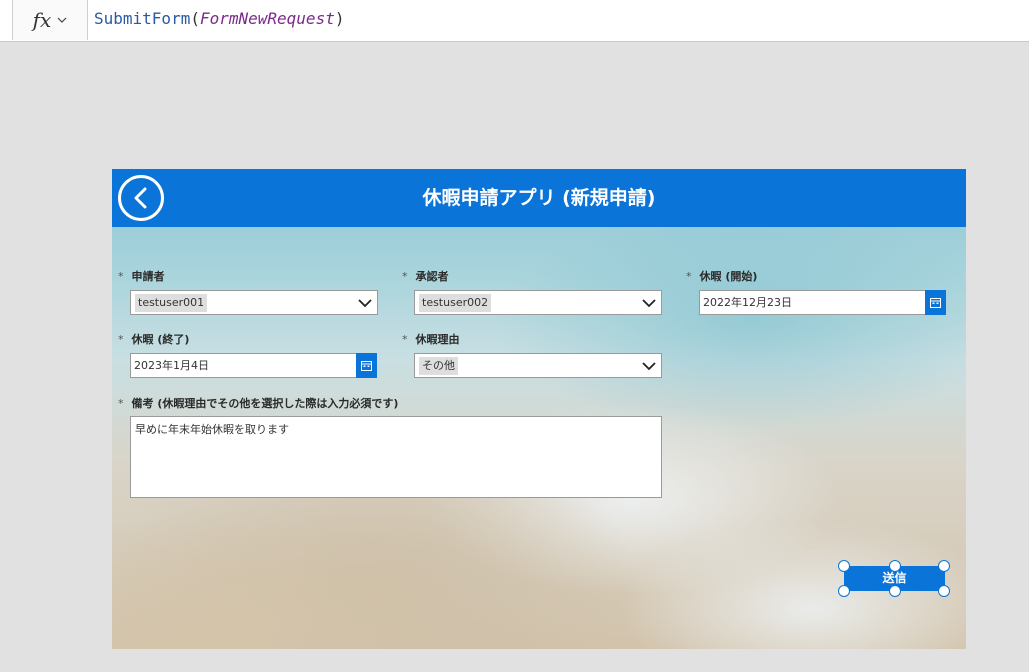 The image size is (1029, 672). Describe the element at coordinates (148, 276) in the screenshot. I see `applicant-label-text: 申請者` at that location.